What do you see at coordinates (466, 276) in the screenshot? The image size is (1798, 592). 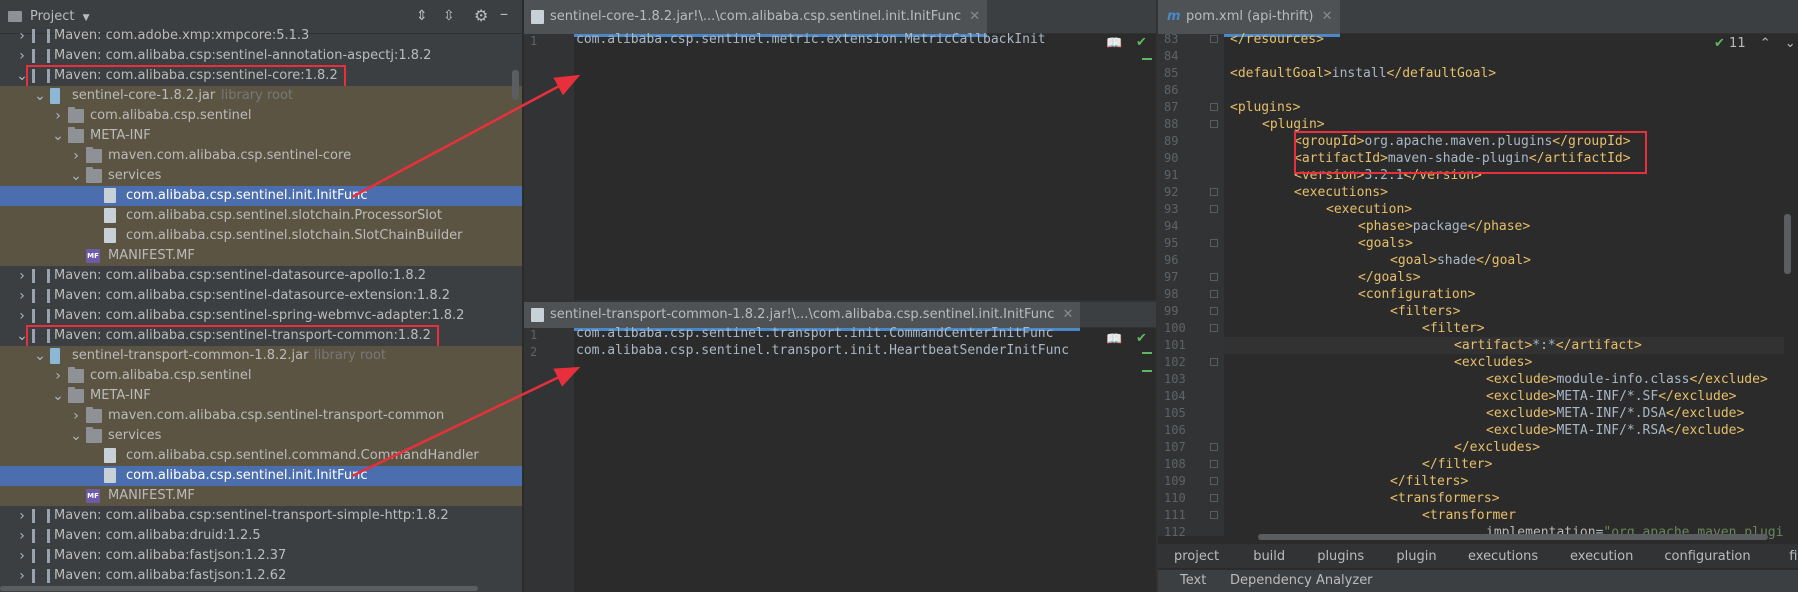 I see `annotation-arrows` at bounding box center [466, 276].